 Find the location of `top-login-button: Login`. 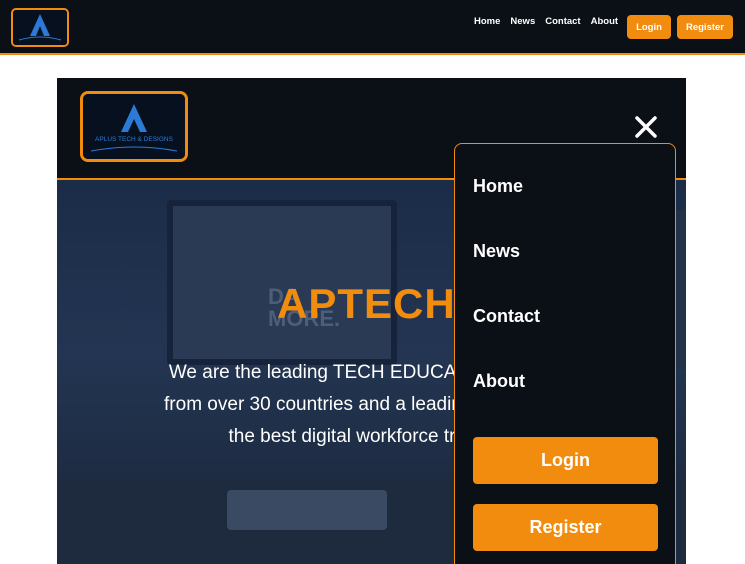

top-login-button: Login is located at coordinates (649, 27).